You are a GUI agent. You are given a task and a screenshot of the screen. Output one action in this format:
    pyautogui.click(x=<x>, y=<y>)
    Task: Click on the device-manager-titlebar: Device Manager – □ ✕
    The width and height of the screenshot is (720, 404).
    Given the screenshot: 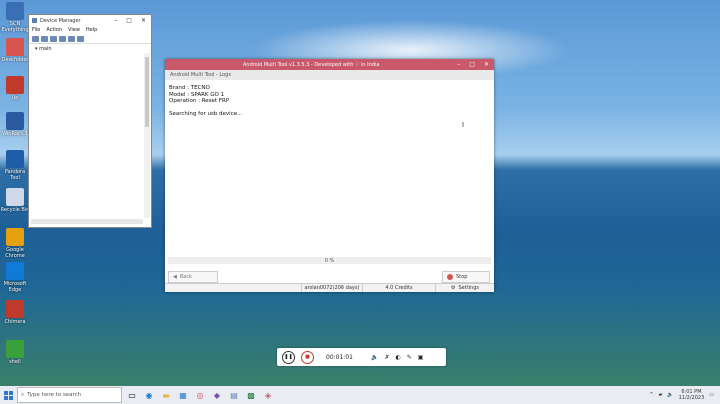 What is the action you would take?
    pyautogui.click(x=90, y=20)
    